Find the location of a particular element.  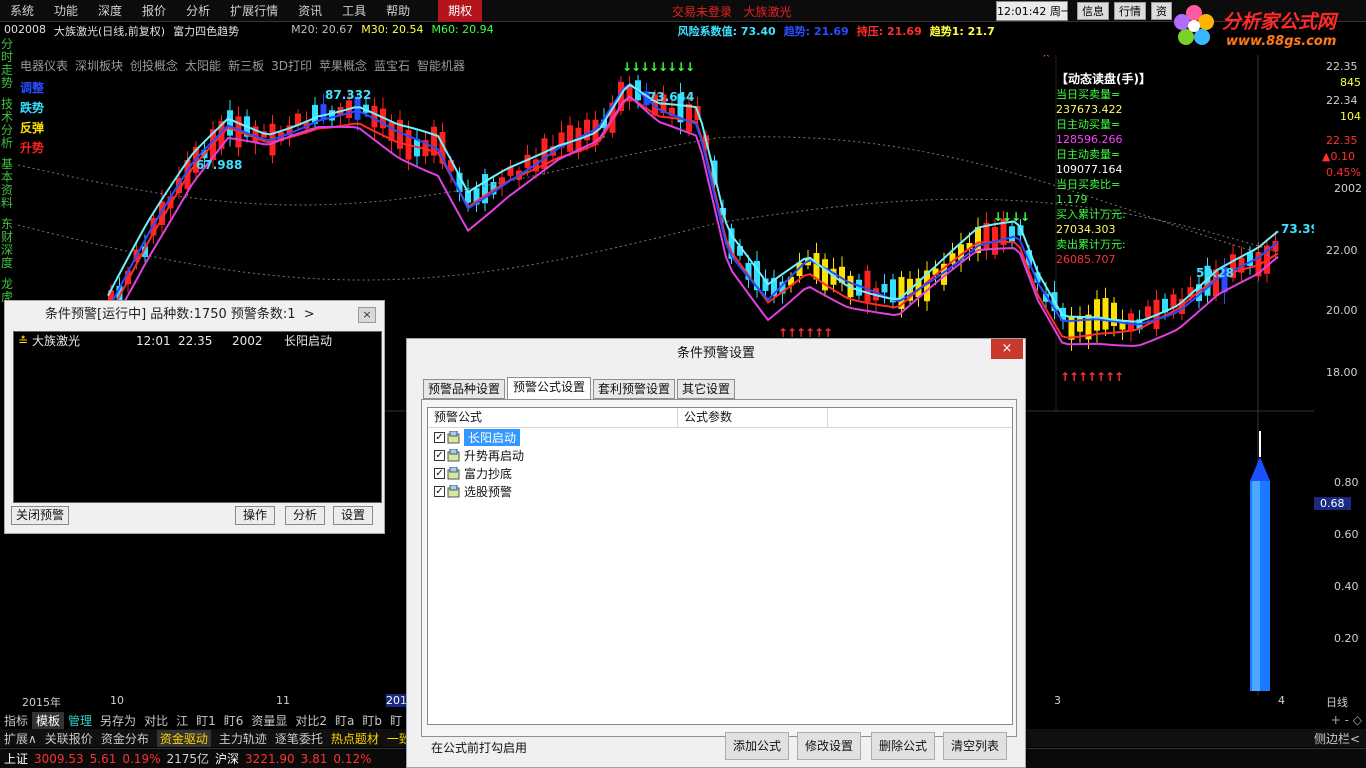

menu-analysis: 分析 is located at coordinates (198, 11).